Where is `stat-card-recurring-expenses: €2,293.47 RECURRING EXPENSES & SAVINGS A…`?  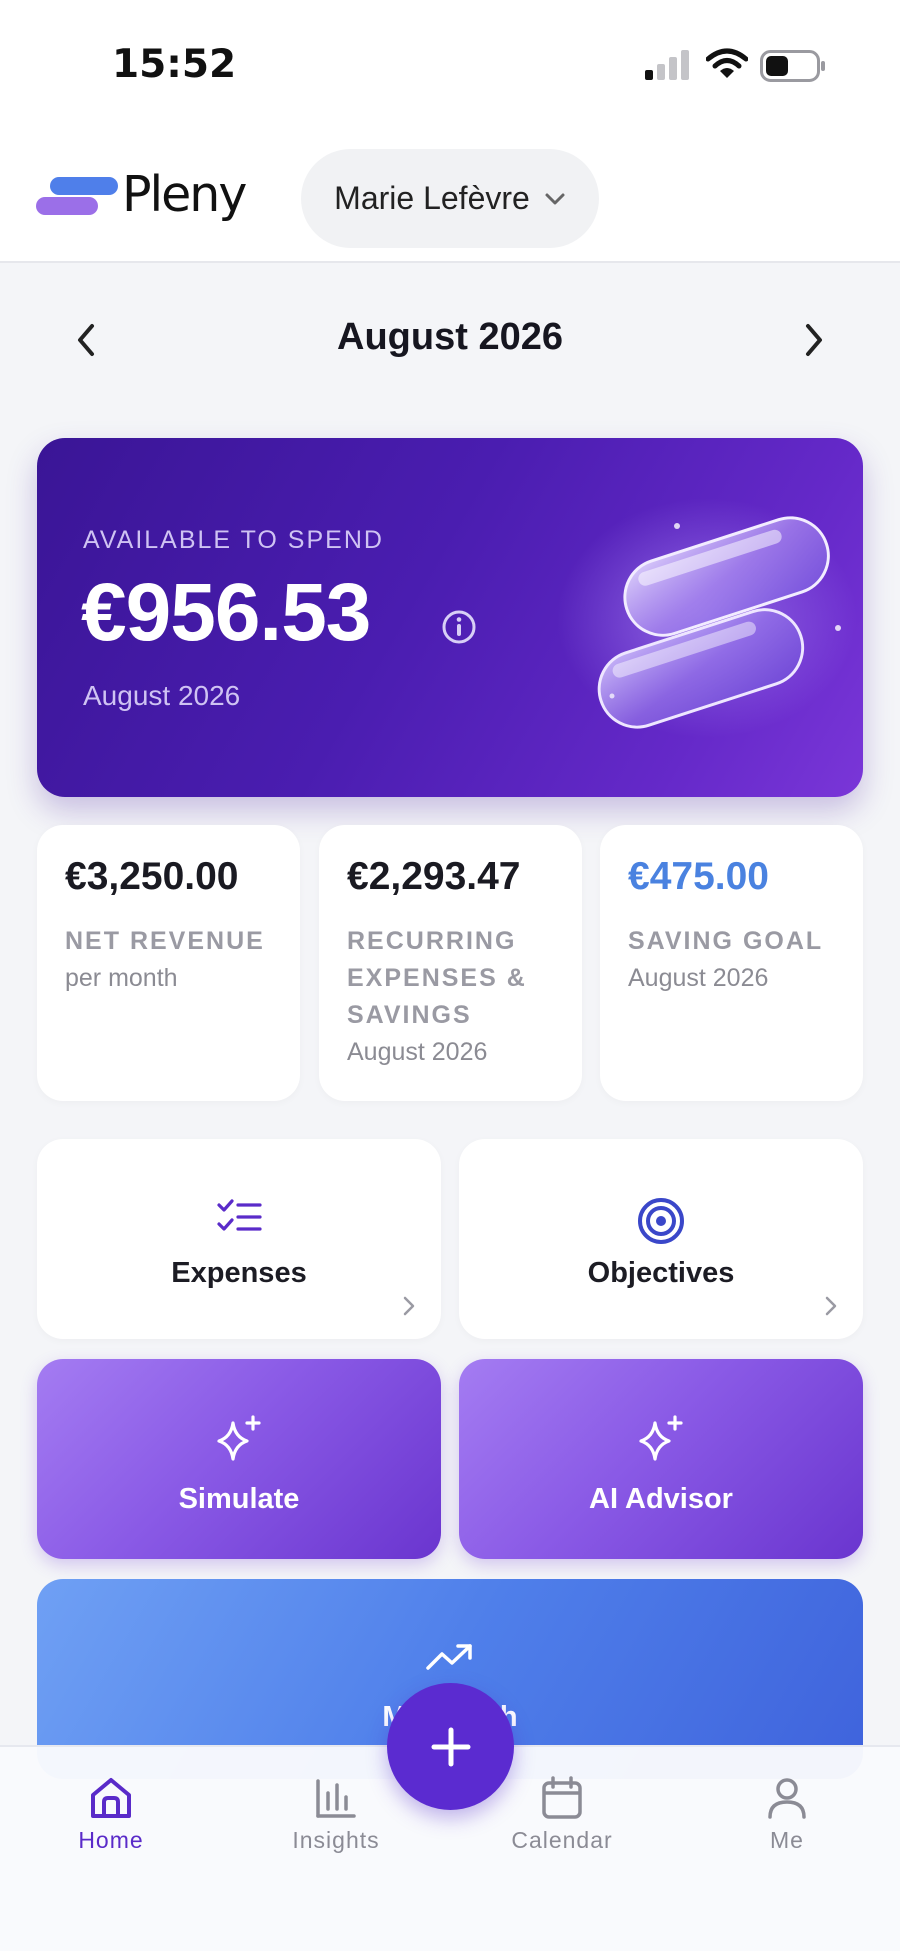 stat-card-recurring-expenses: €2,293.47 RECURRING EXPENSES & SAVINGS A… is located at coordinates (450, 963).